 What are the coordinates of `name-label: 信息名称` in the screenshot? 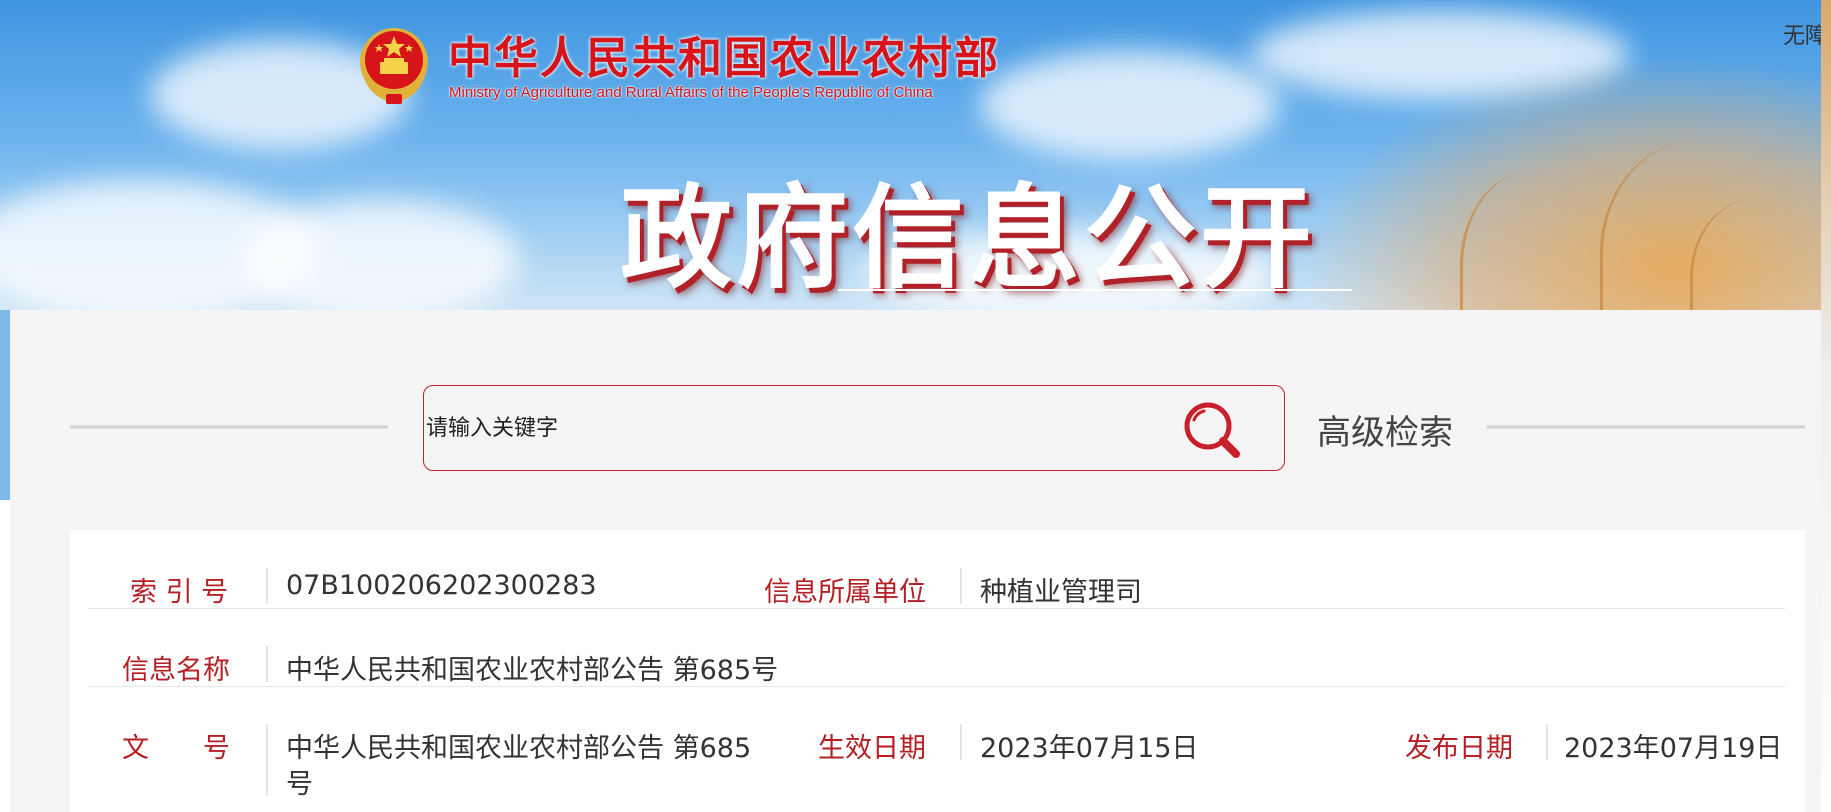 It's located at (176, 670).